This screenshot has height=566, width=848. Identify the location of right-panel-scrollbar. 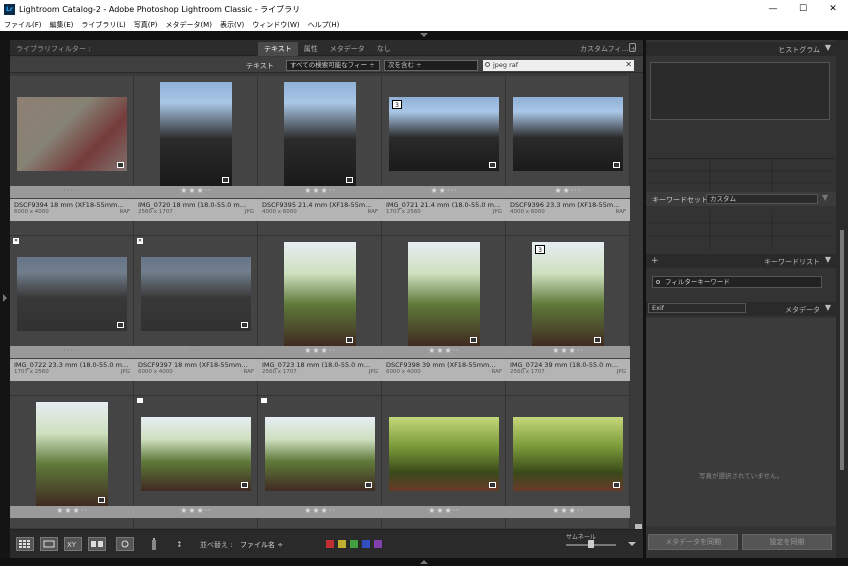
(842, 299).